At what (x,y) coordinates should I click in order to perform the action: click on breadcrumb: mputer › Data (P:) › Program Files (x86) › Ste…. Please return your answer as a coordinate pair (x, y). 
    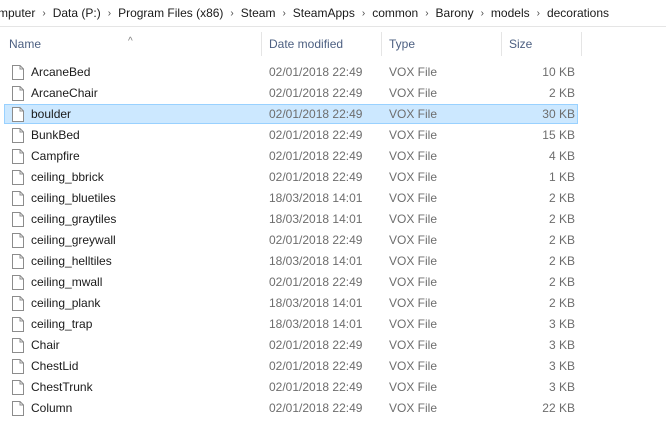
    Looking at the image, I should click on (333, 13).